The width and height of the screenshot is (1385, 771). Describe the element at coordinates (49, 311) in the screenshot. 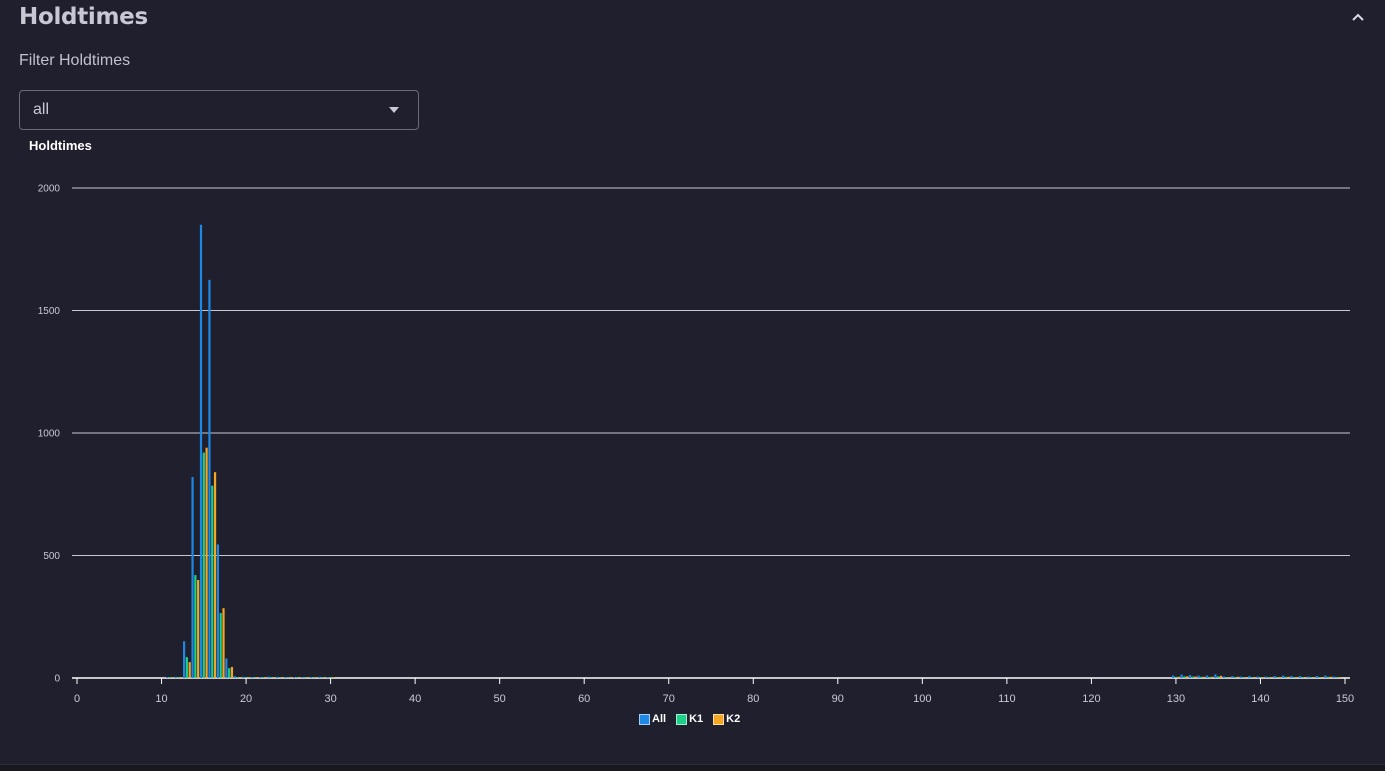

I see `y-tick-label: 1500` at that location.